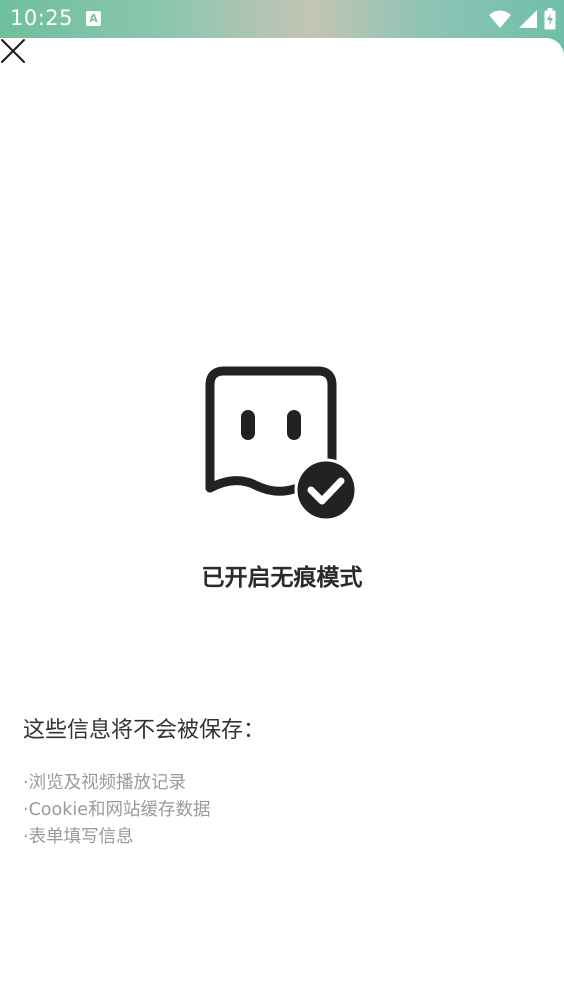 The width and height of the screenshot is (564, 1004). I want to click on status-icons, so click(522, 19).